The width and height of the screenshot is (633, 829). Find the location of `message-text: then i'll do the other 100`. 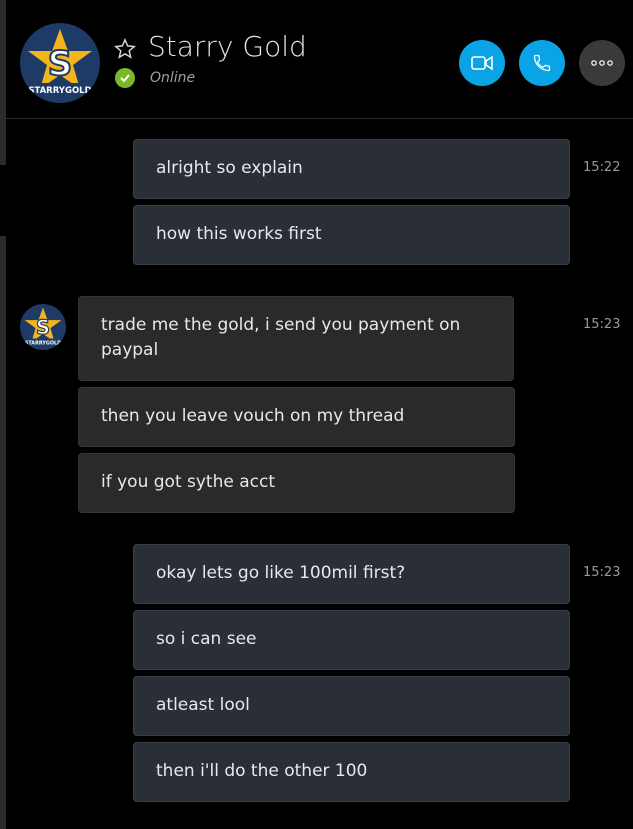

message-text: then i'll do the other 100 is located at coordinates (262, 771).